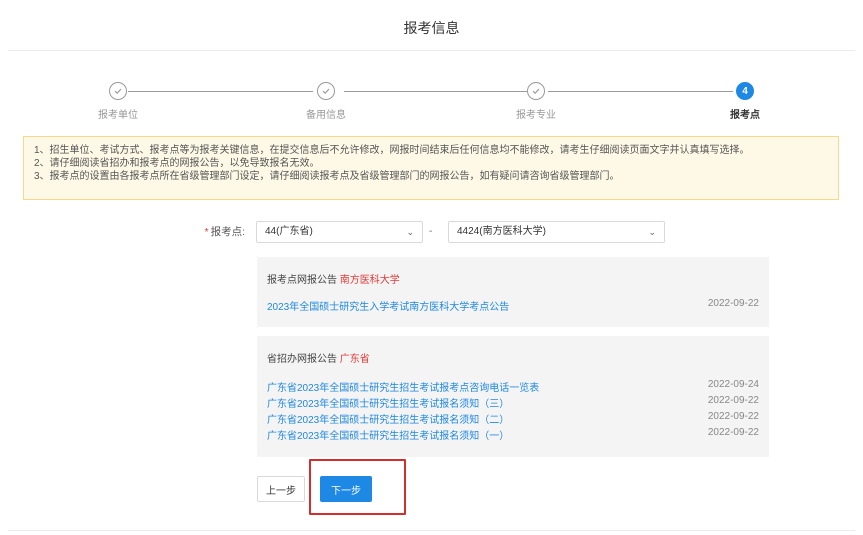  What do you see at coordinates (403, 386) in the screenshot?
I see `announcement-link: 广东省2023年全国硕士研究生招生考试报考点咨询电话一览表` at bounding box center [403, 386].